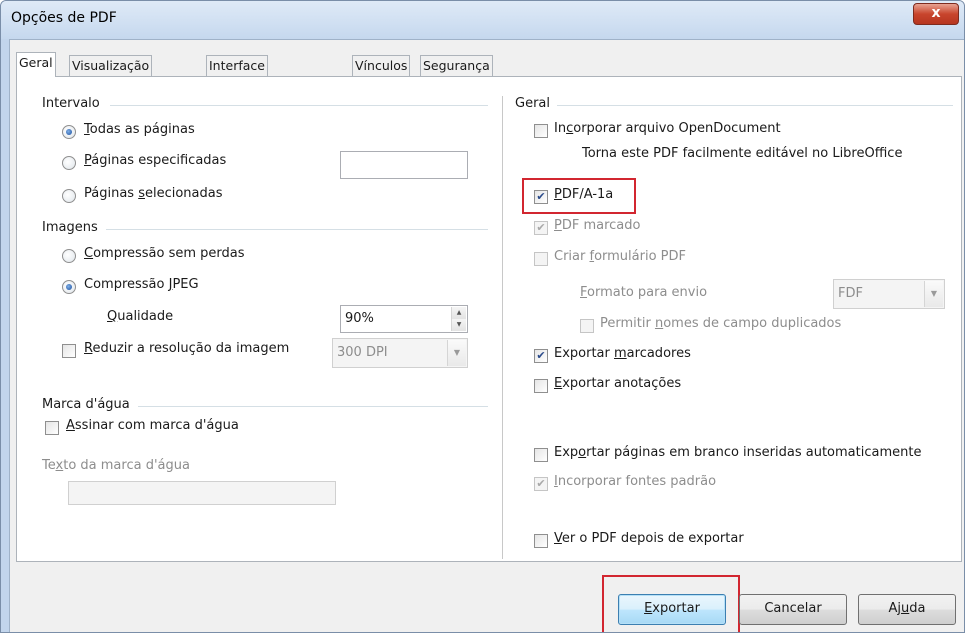 Image resolution: width=973 pixels, height=635 pixels. Describe the element at coordinates (620, 256) in the screenshot. I see `create-form-label: Criar formulário PDF` at that location.